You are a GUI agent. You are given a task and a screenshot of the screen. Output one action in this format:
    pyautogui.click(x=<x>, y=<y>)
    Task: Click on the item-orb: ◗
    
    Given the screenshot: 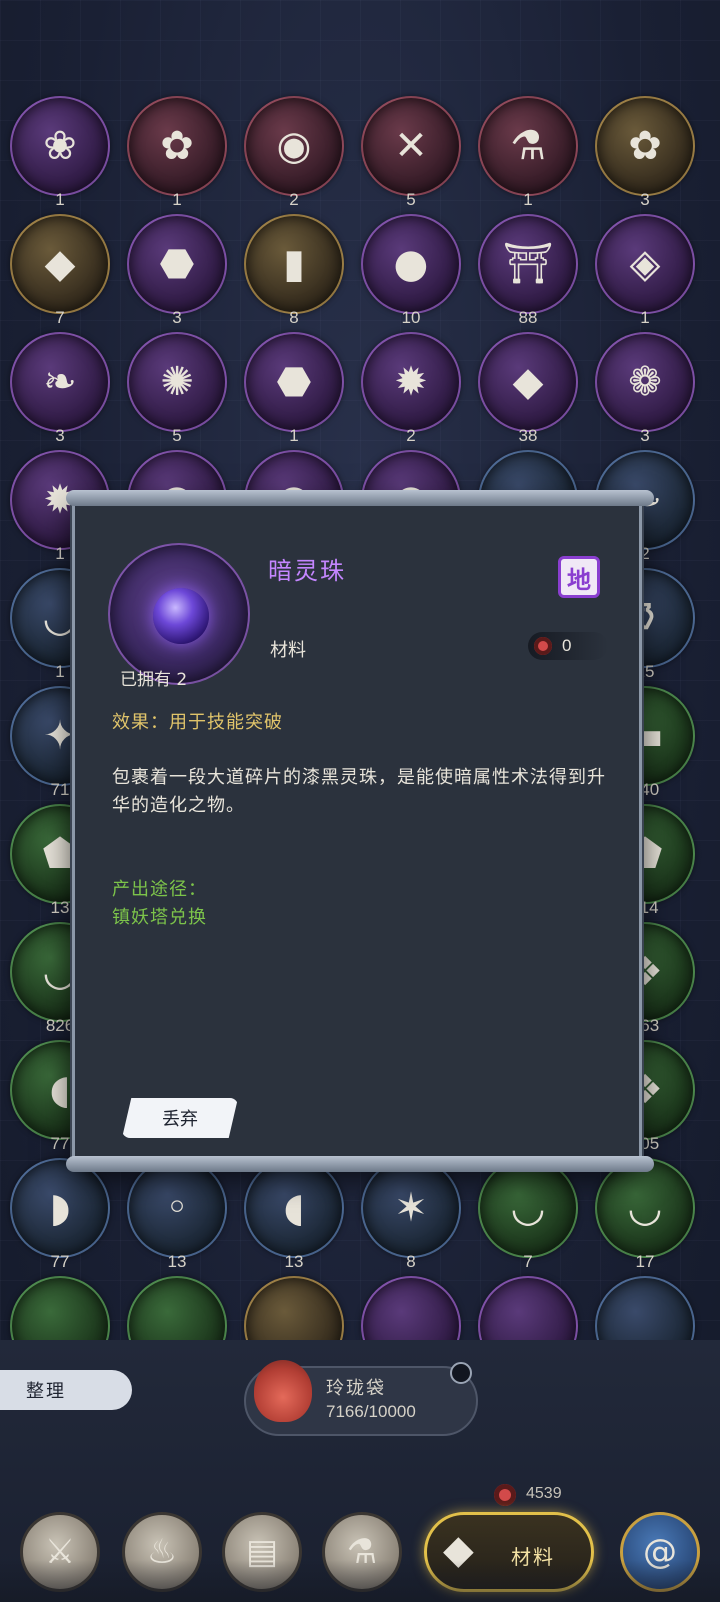 What is the action you would take?
    pyautogui.click(x=60, y=1208)
    